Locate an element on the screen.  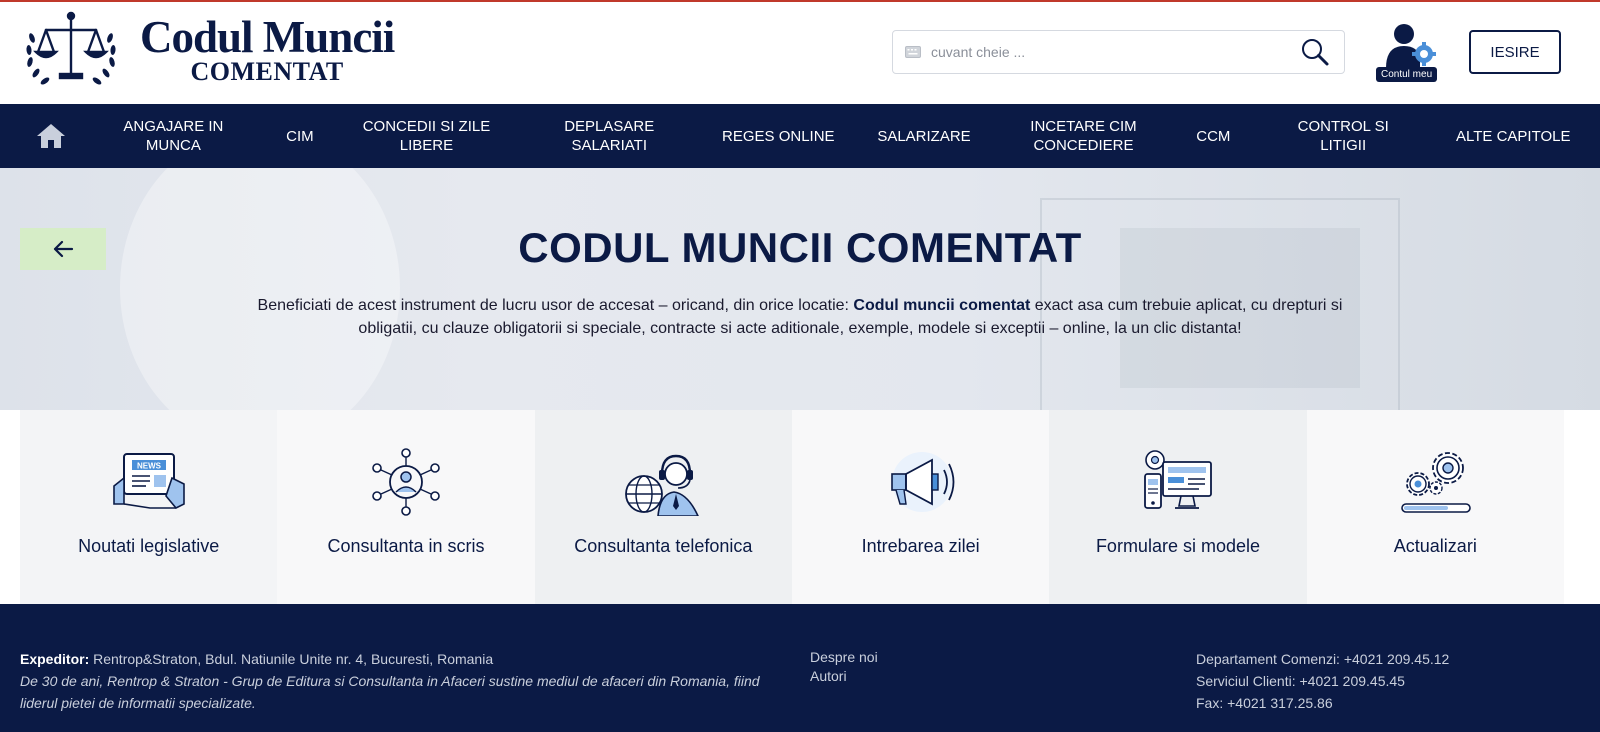
account-label: Contul meu is located at coordinates (1407, 74).